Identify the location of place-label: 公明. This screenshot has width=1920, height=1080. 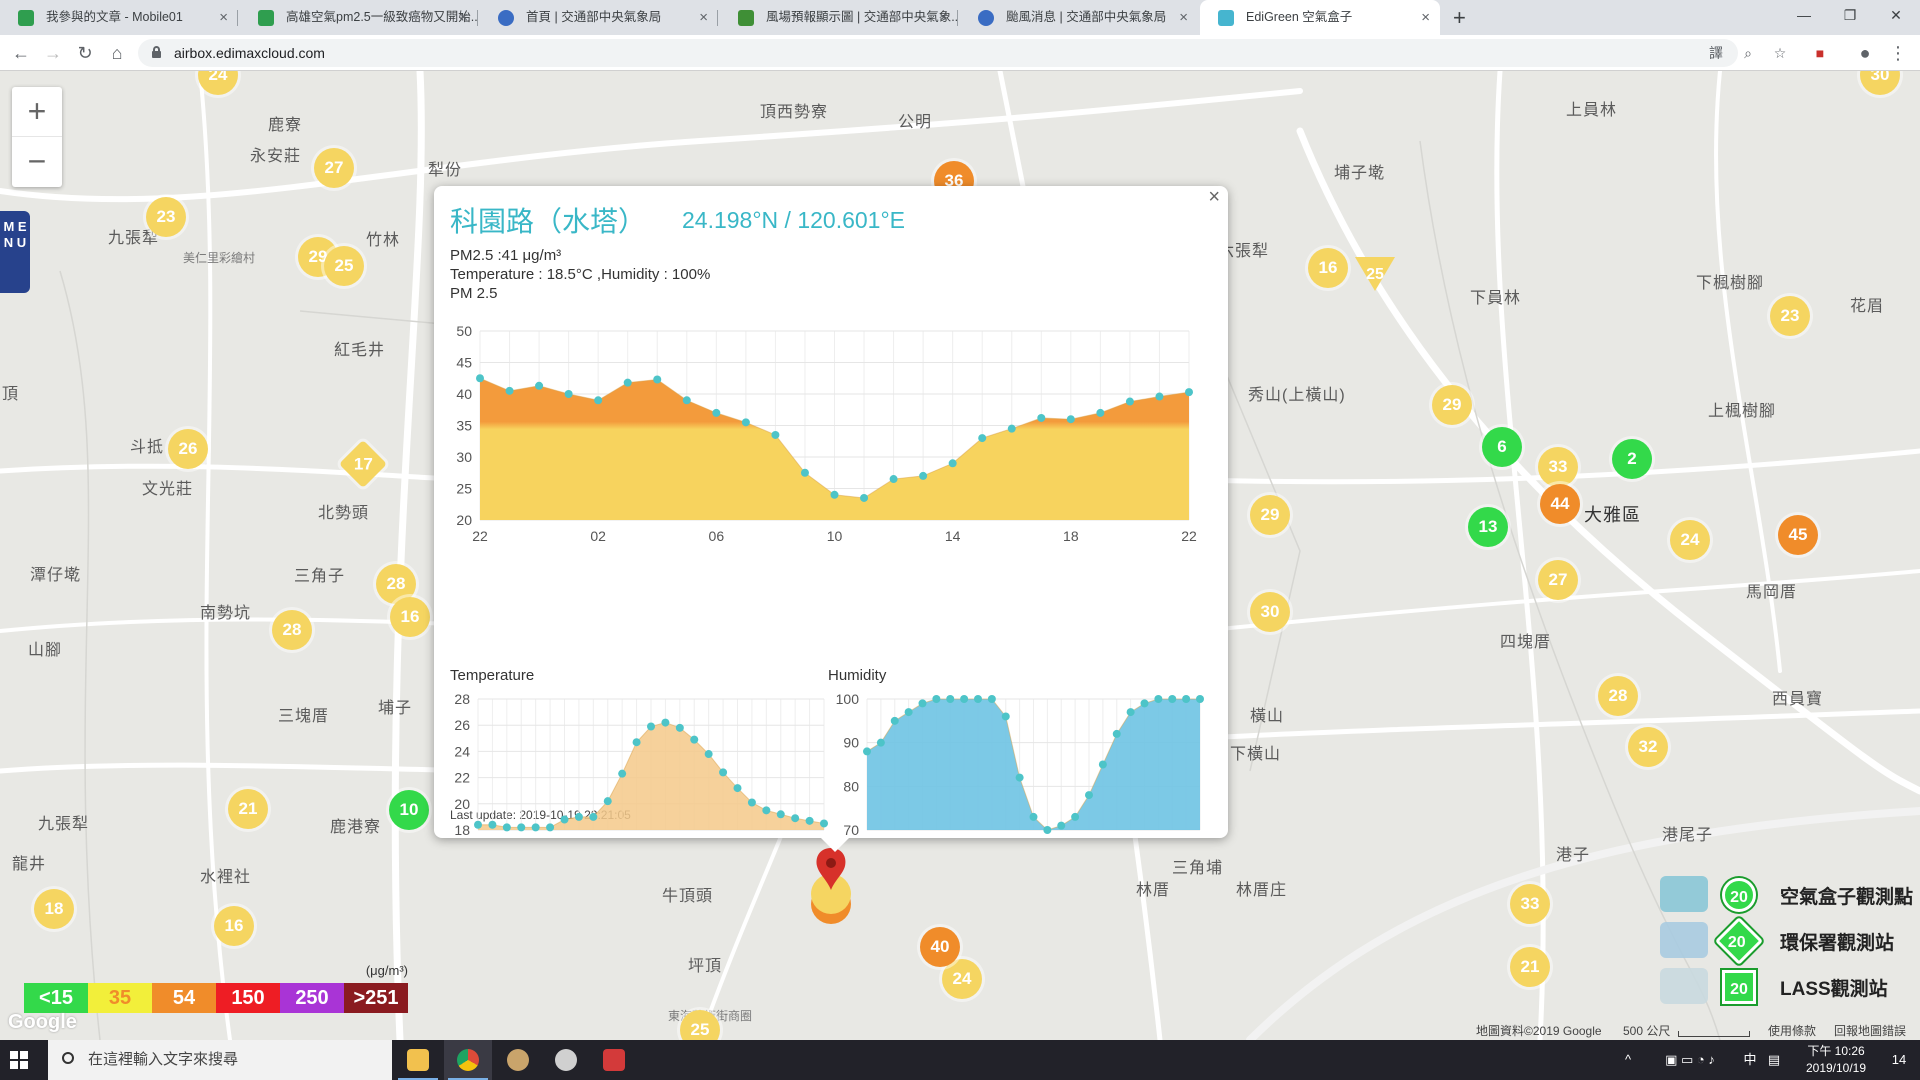
(915, 122).